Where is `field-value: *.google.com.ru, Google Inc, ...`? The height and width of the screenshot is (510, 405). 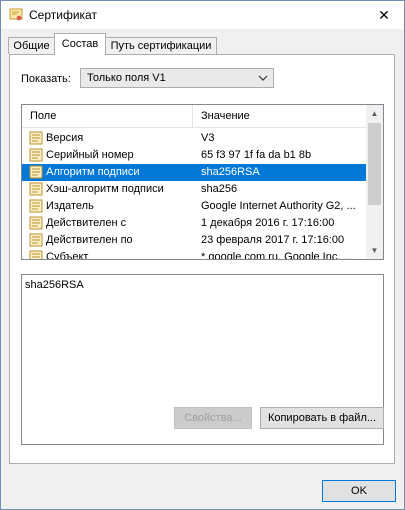
field-value: *.google.com.ru, Google Inc, ... is located at coordinates (277, 255).